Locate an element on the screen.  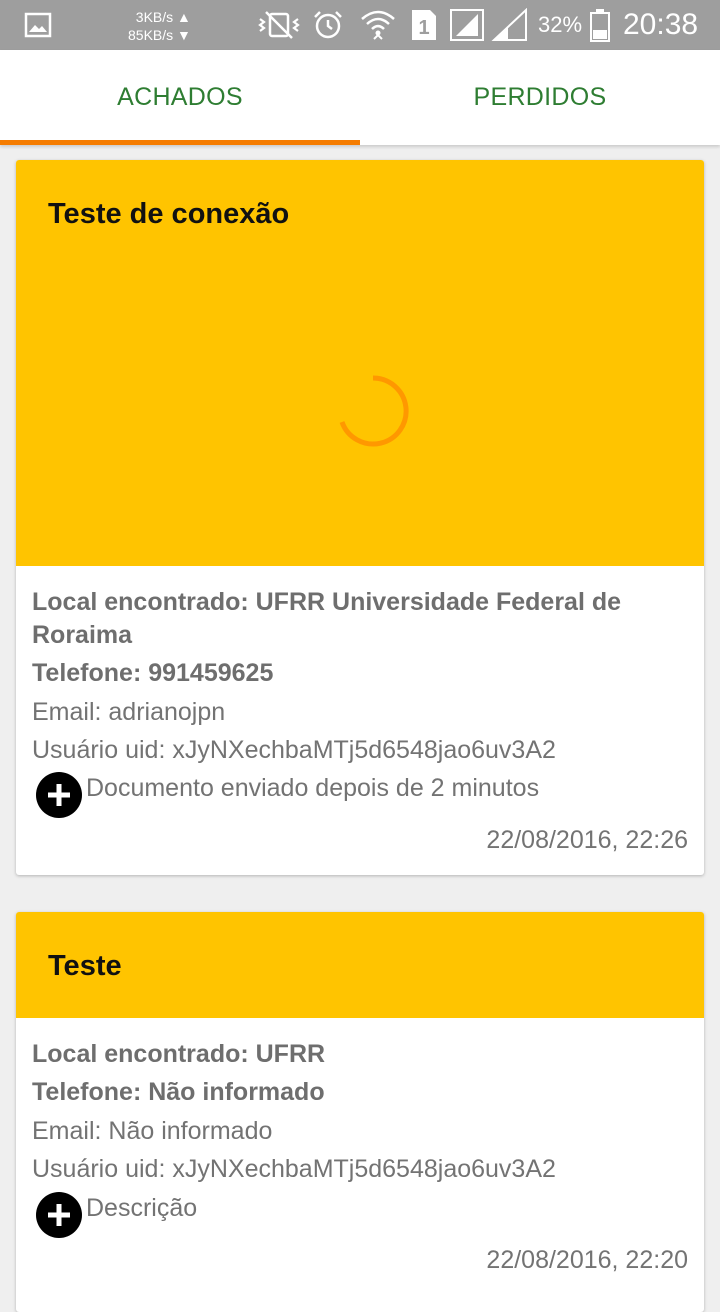
upload-speed: 3KB/s ▲ is located at coordinates (163, 17).